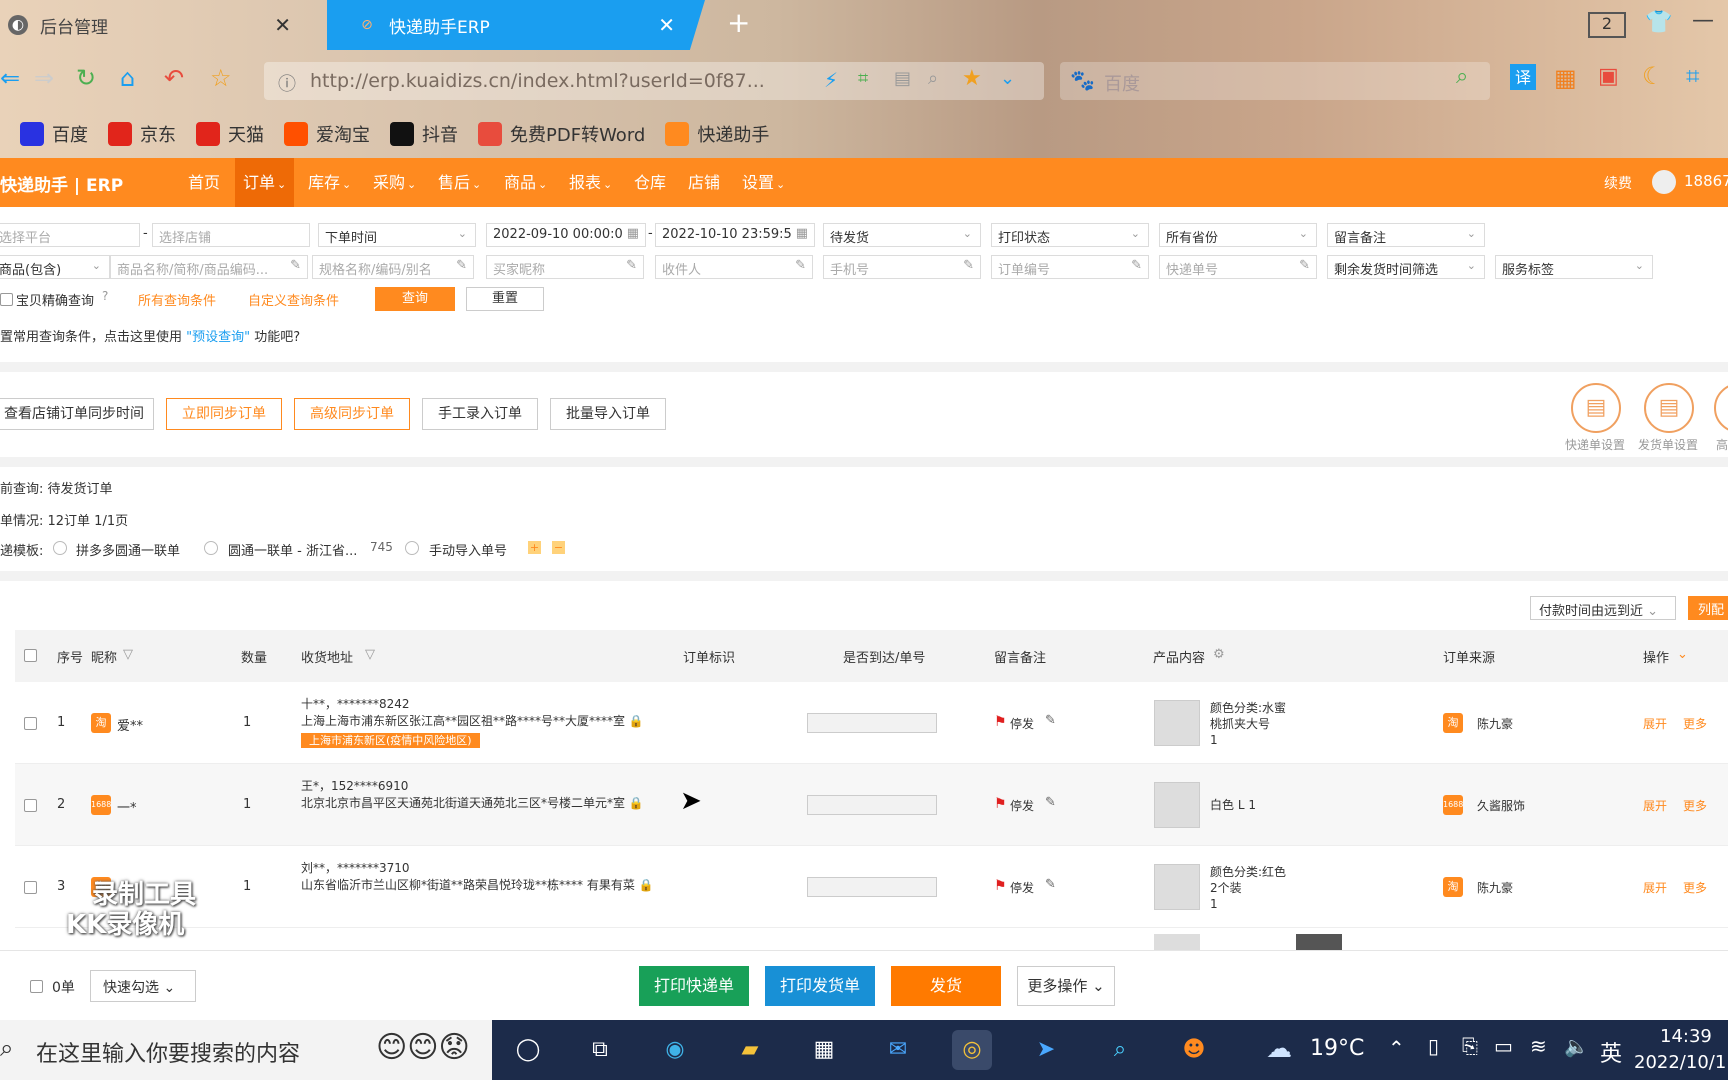  Describe the element at coordinates (534, 547) in the screenshot. I see `add-template-icon: +` at that location.